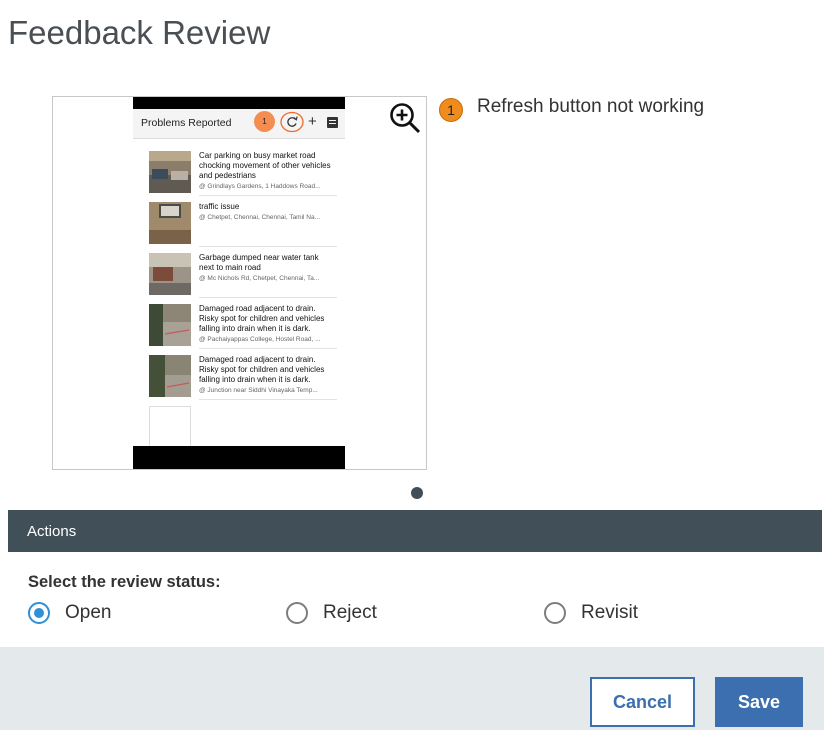  Describe the element at coordinates (642, 702) in the screenshot. I see `cancel-button: Cancel` at that location.